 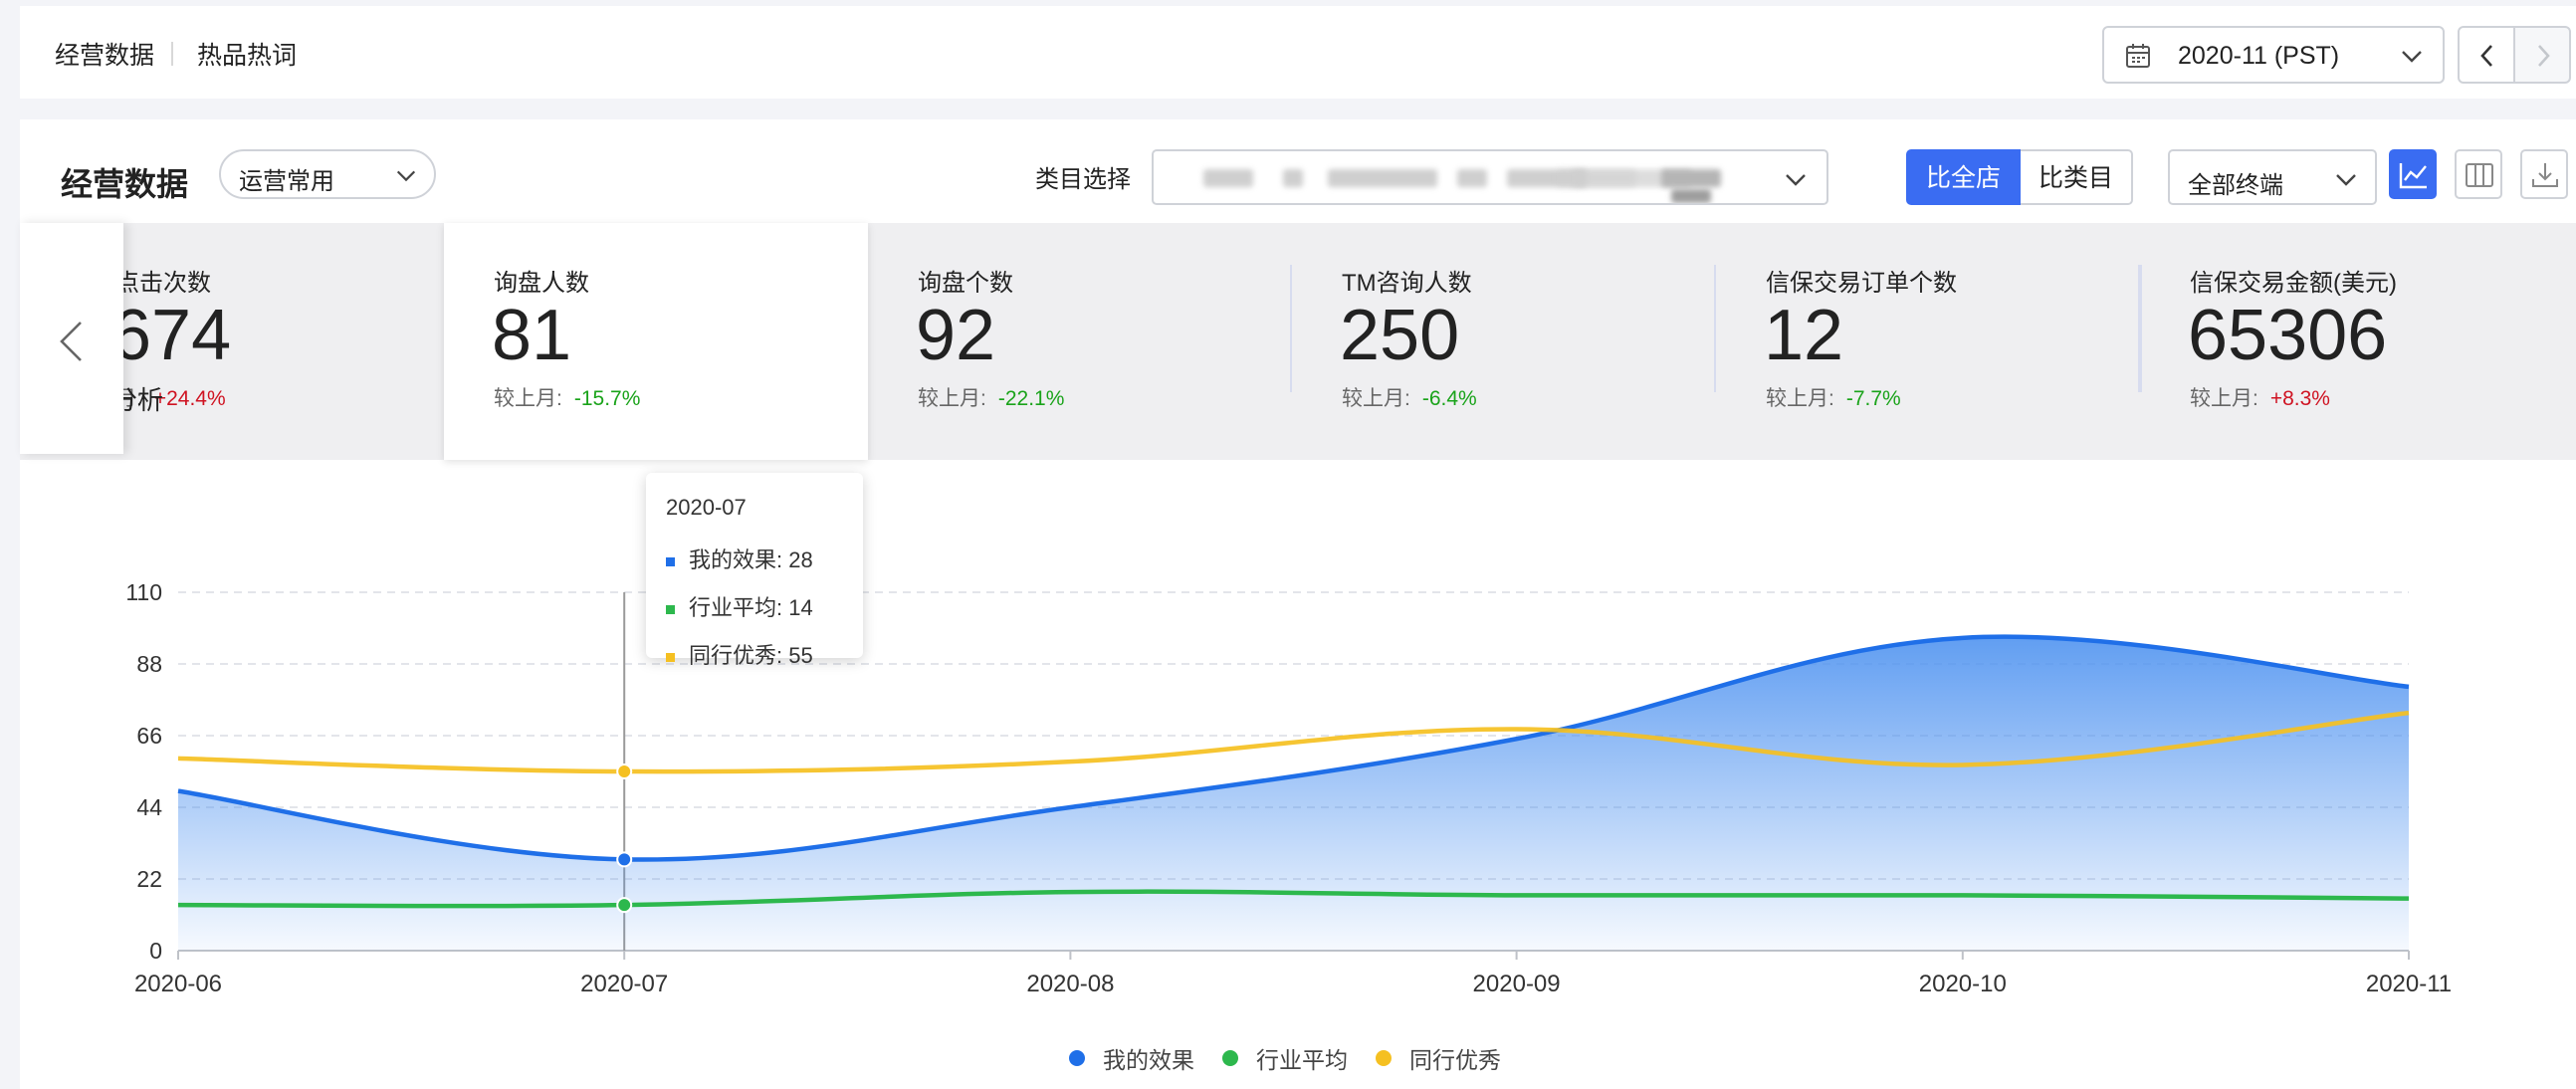 What do you see at coordinates (143, 592) in the screenshot?
I see `y-tick-label: 110` at bounding box center [143, 592].